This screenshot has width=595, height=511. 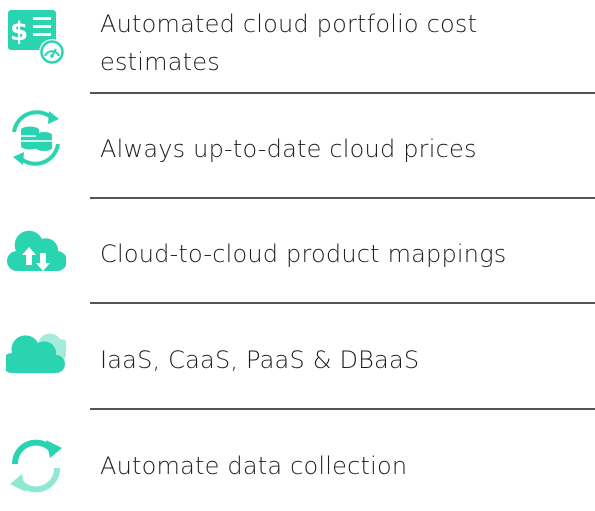 I want to click on cloud-stack-icon, so click(x=36, y=355).